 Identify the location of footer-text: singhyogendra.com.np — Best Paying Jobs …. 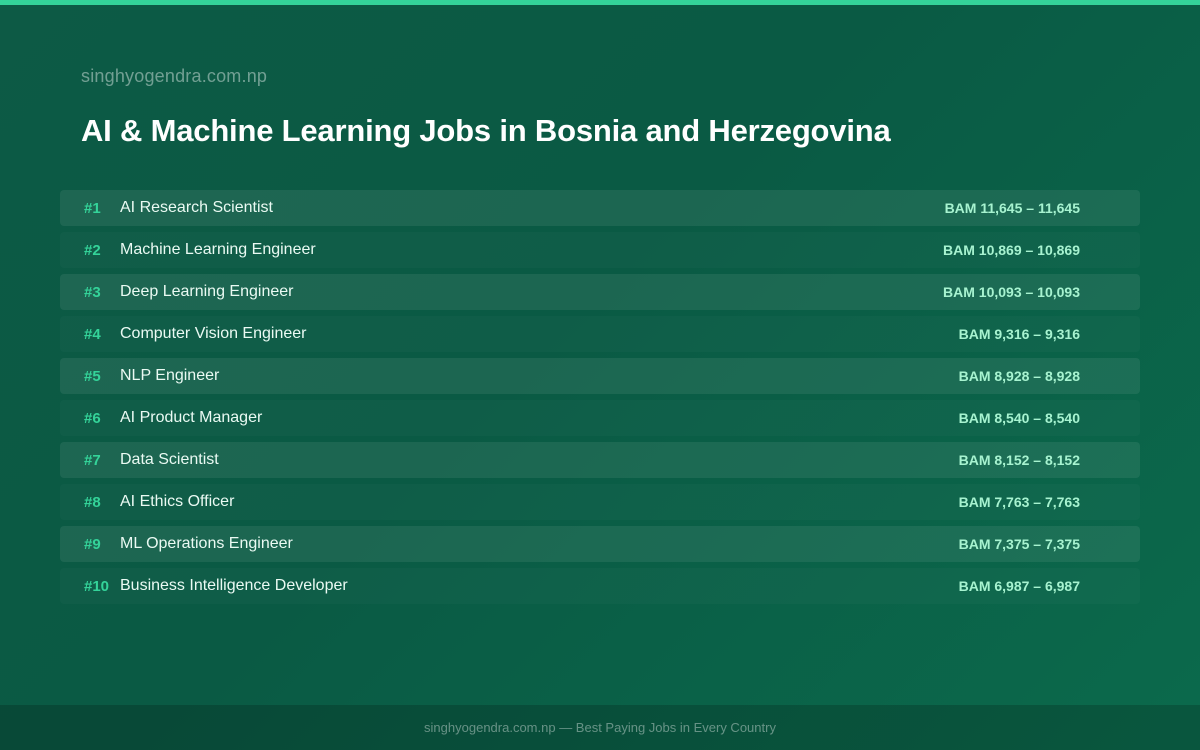
(600, 727).